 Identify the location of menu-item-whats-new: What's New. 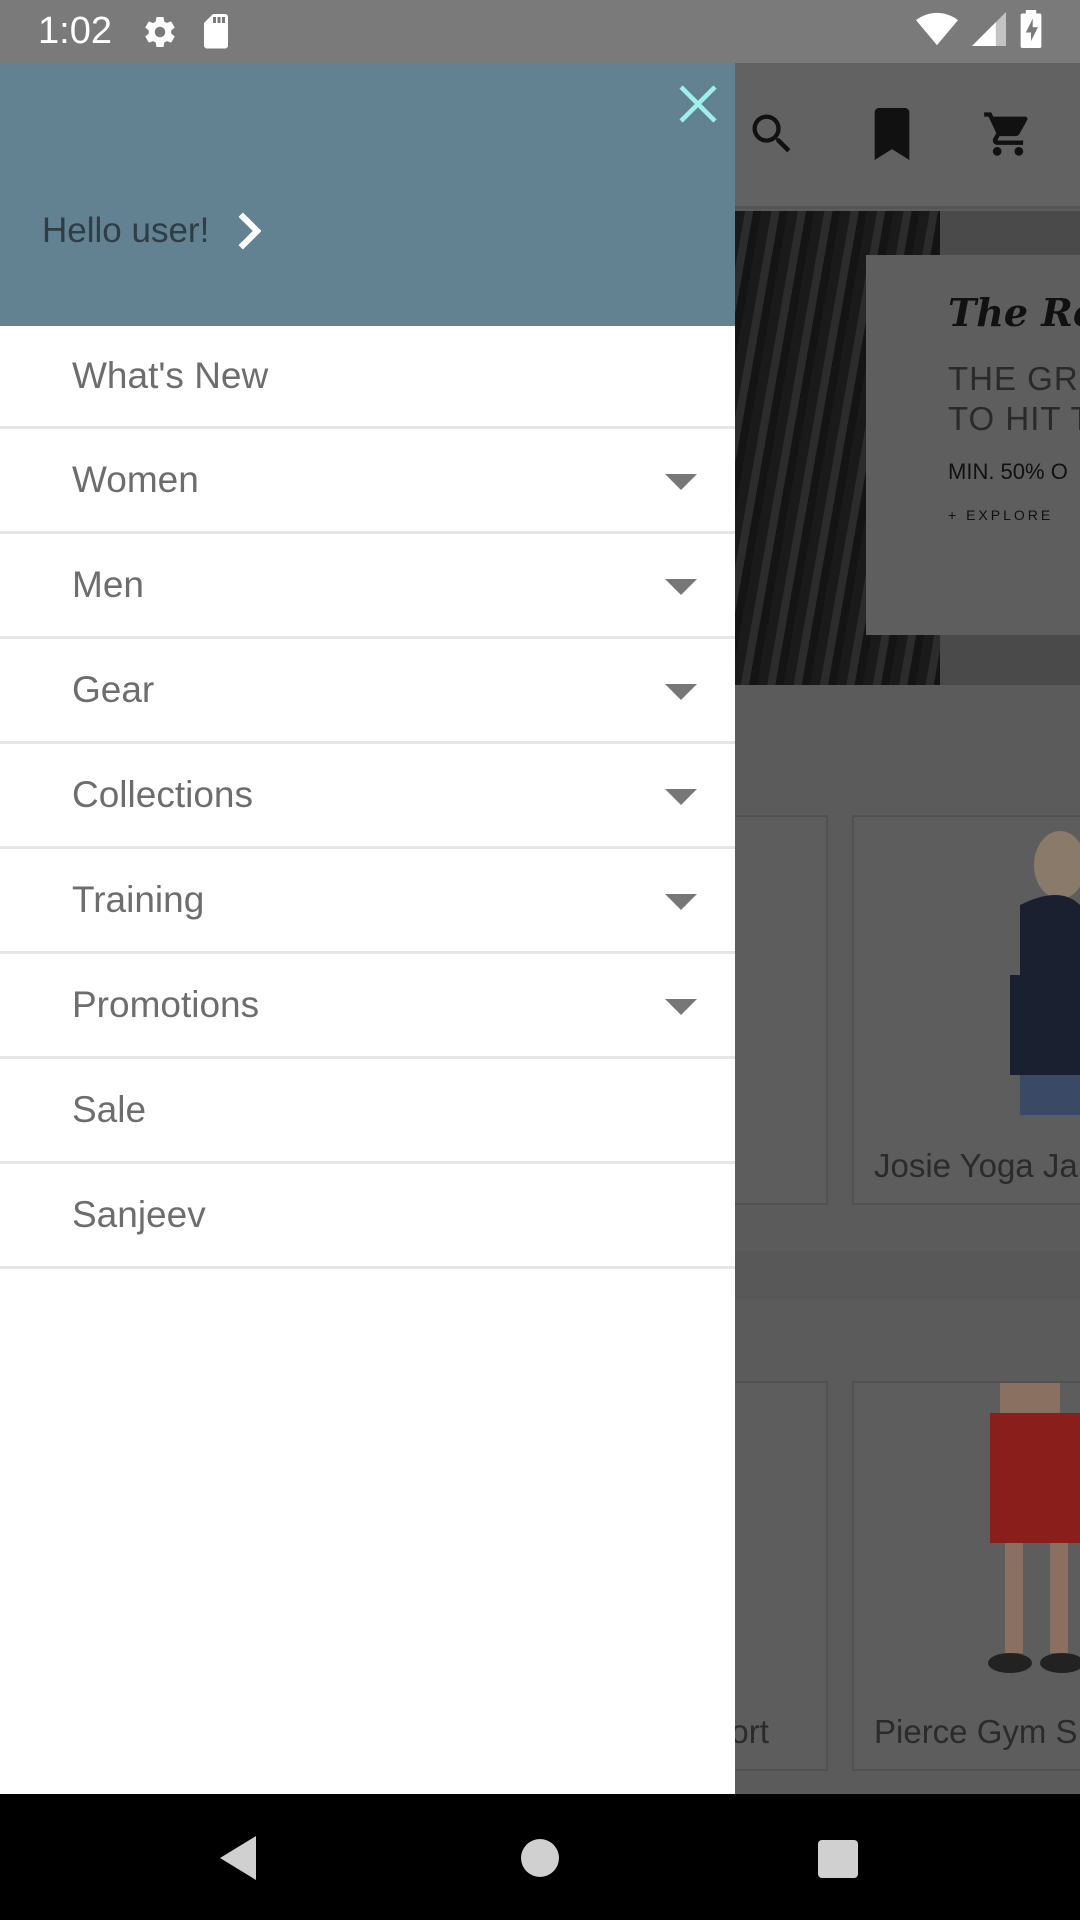
(367, 377).